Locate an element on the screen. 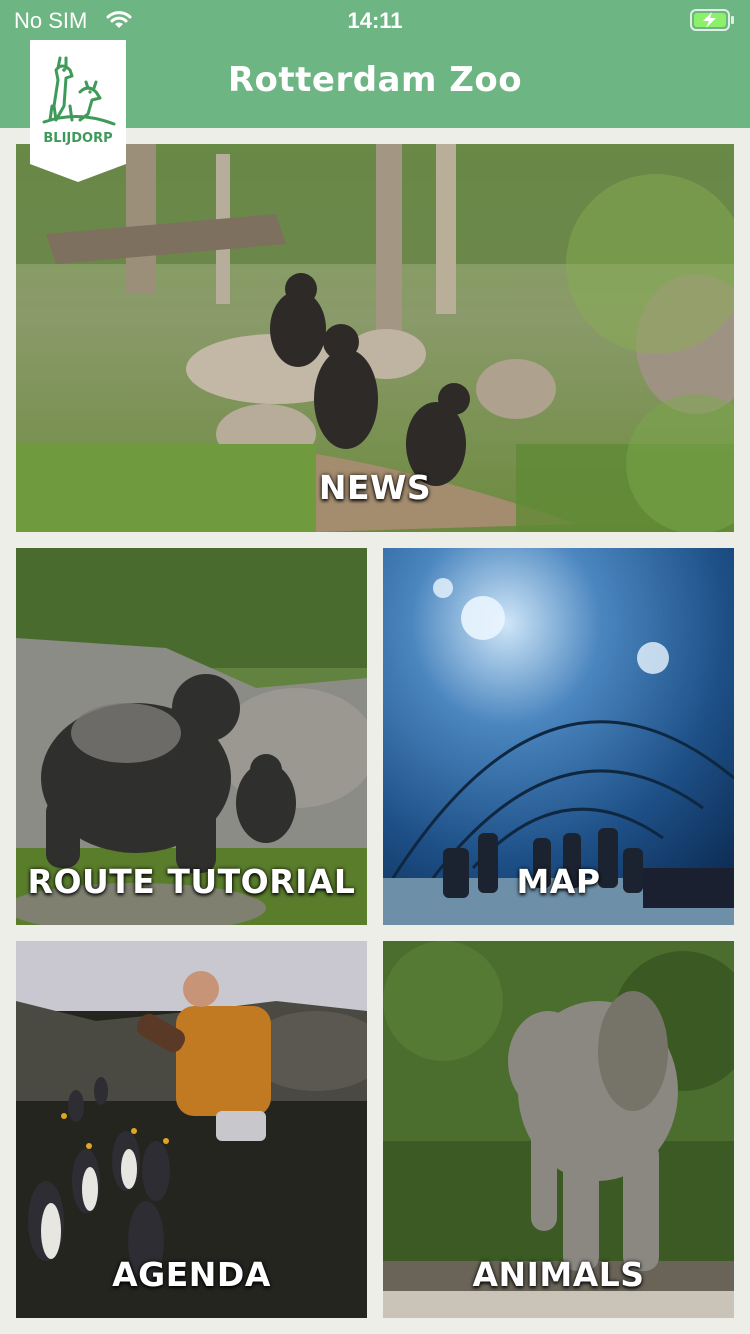  map-label: MAP is located at coordinates (558, 881).